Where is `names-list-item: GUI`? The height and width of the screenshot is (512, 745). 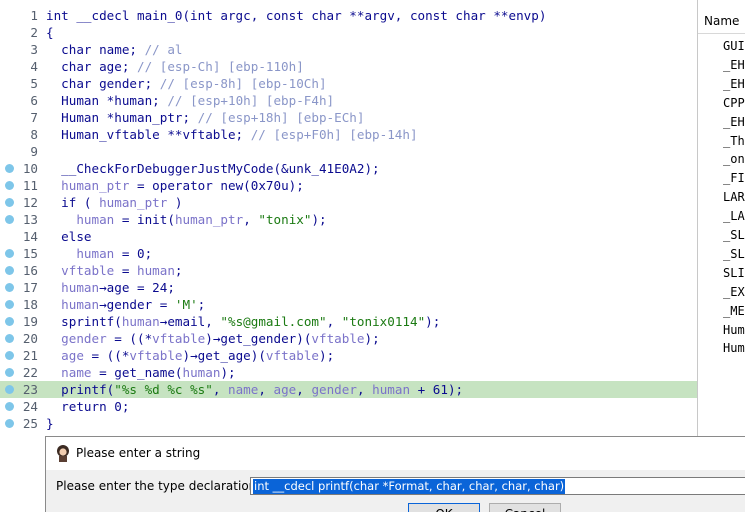
names-list-item: GUI is located at coordinates (734, 46).